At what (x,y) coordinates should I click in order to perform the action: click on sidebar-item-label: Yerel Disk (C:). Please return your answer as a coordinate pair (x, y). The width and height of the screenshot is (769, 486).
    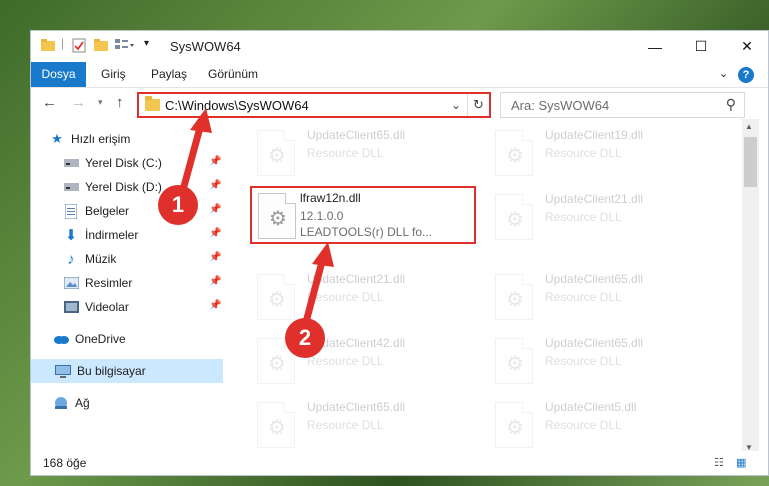
    Looking at the image, I should click on (123, 163).